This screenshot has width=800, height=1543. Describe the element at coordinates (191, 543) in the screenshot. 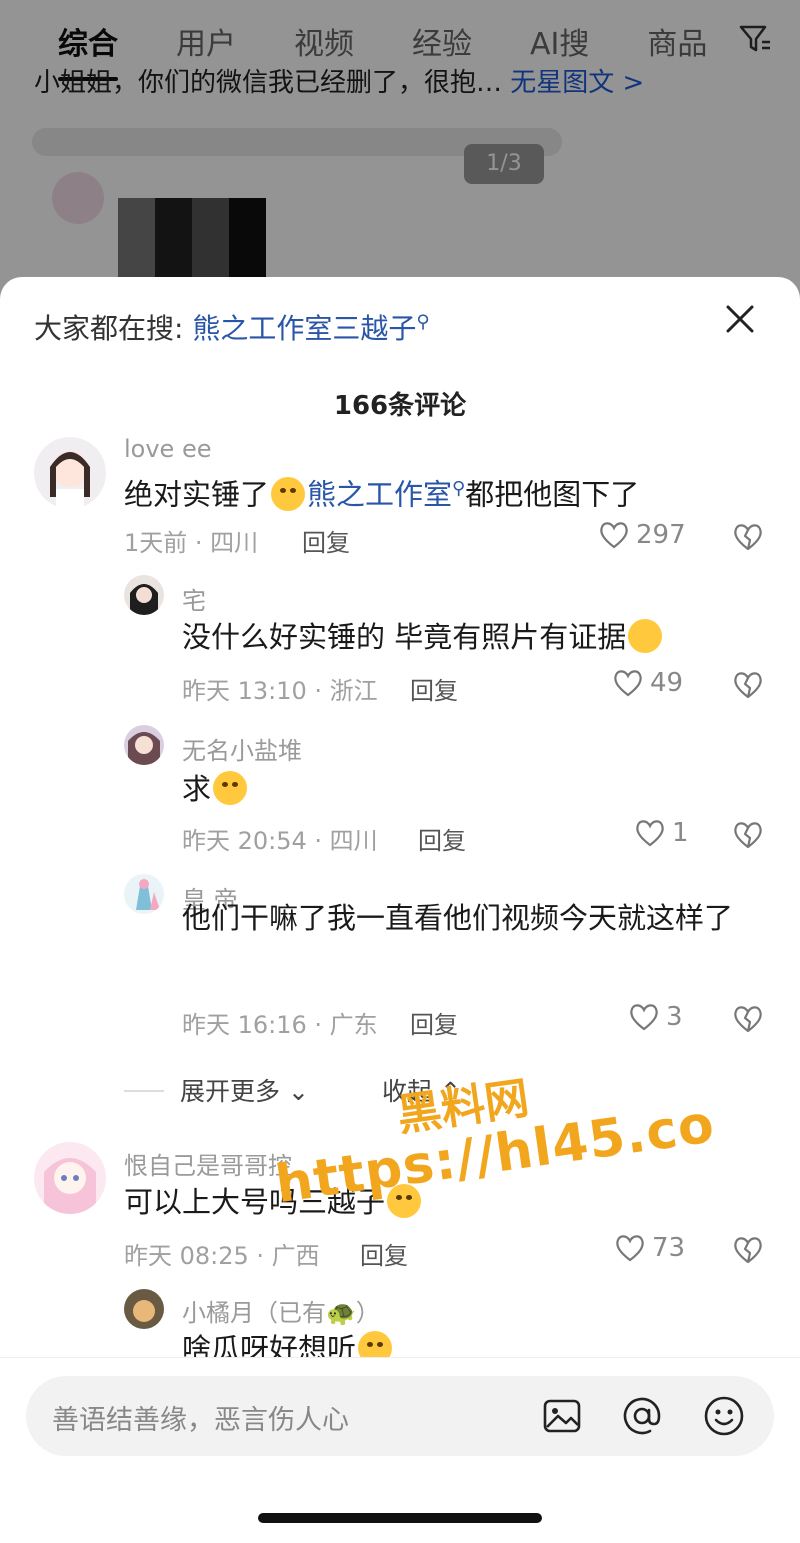

I see `comment-meta: 1天前 · 四川` at that location.